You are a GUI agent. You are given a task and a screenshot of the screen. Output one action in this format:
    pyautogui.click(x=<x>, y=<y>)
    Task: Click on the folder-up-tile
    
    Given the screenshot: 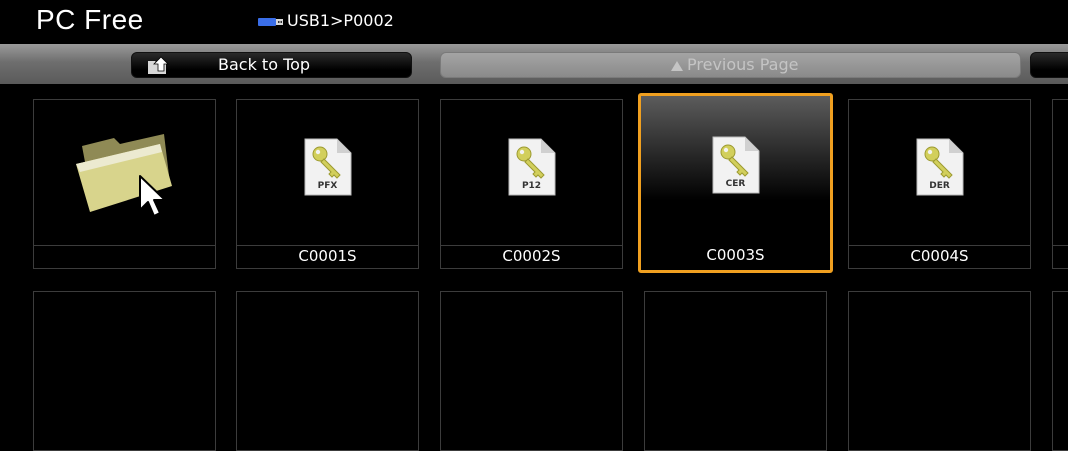 What is the action you would take?
    pyautogui.click(x=124, y=184)
    